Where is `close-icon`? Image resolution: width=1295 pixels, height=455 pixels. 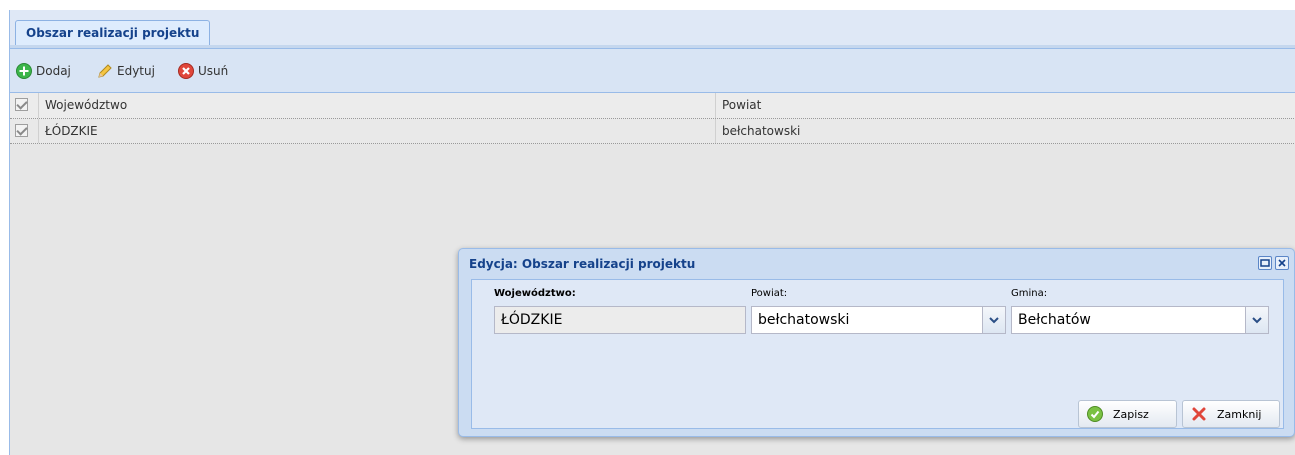 close-icon is located at coordinates (1282, 263).